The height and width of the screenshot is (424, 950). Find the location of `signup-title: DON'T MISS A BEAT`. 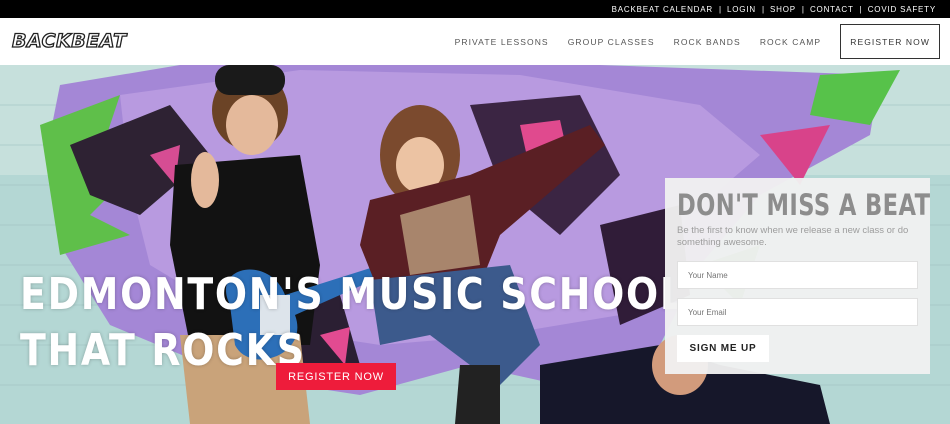

signup-title: DON'T MISS A BEAT is located at coordinates (804, 205).